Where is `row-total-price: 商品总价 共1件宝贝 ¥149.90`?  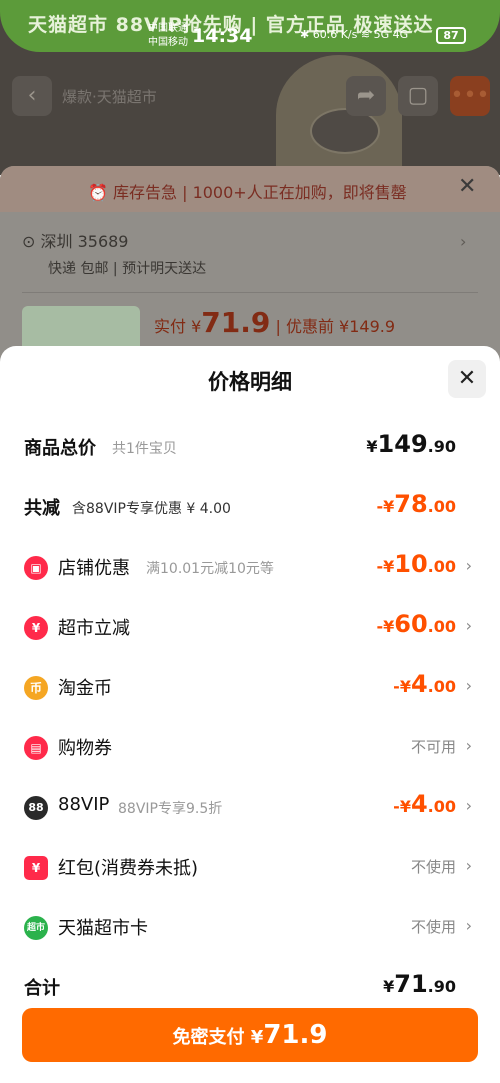 row-total-price: 商品总价 共1件宝贝 ¥149.90 is located at coordinates (250, 448).